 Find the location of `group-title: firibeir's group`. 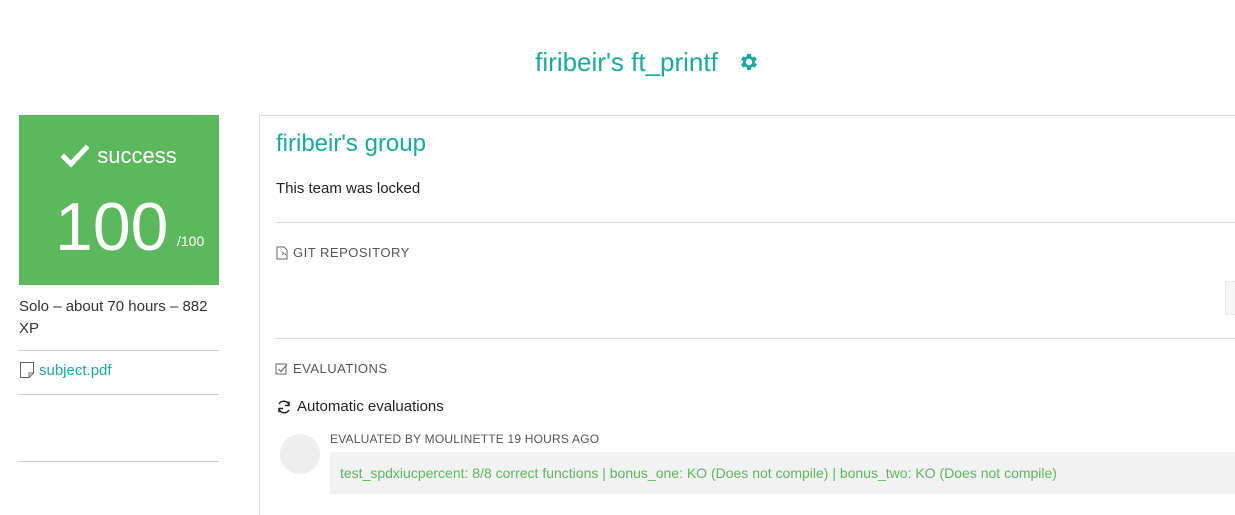

group-title: firibeir's group is located at coordinates (351, 143).